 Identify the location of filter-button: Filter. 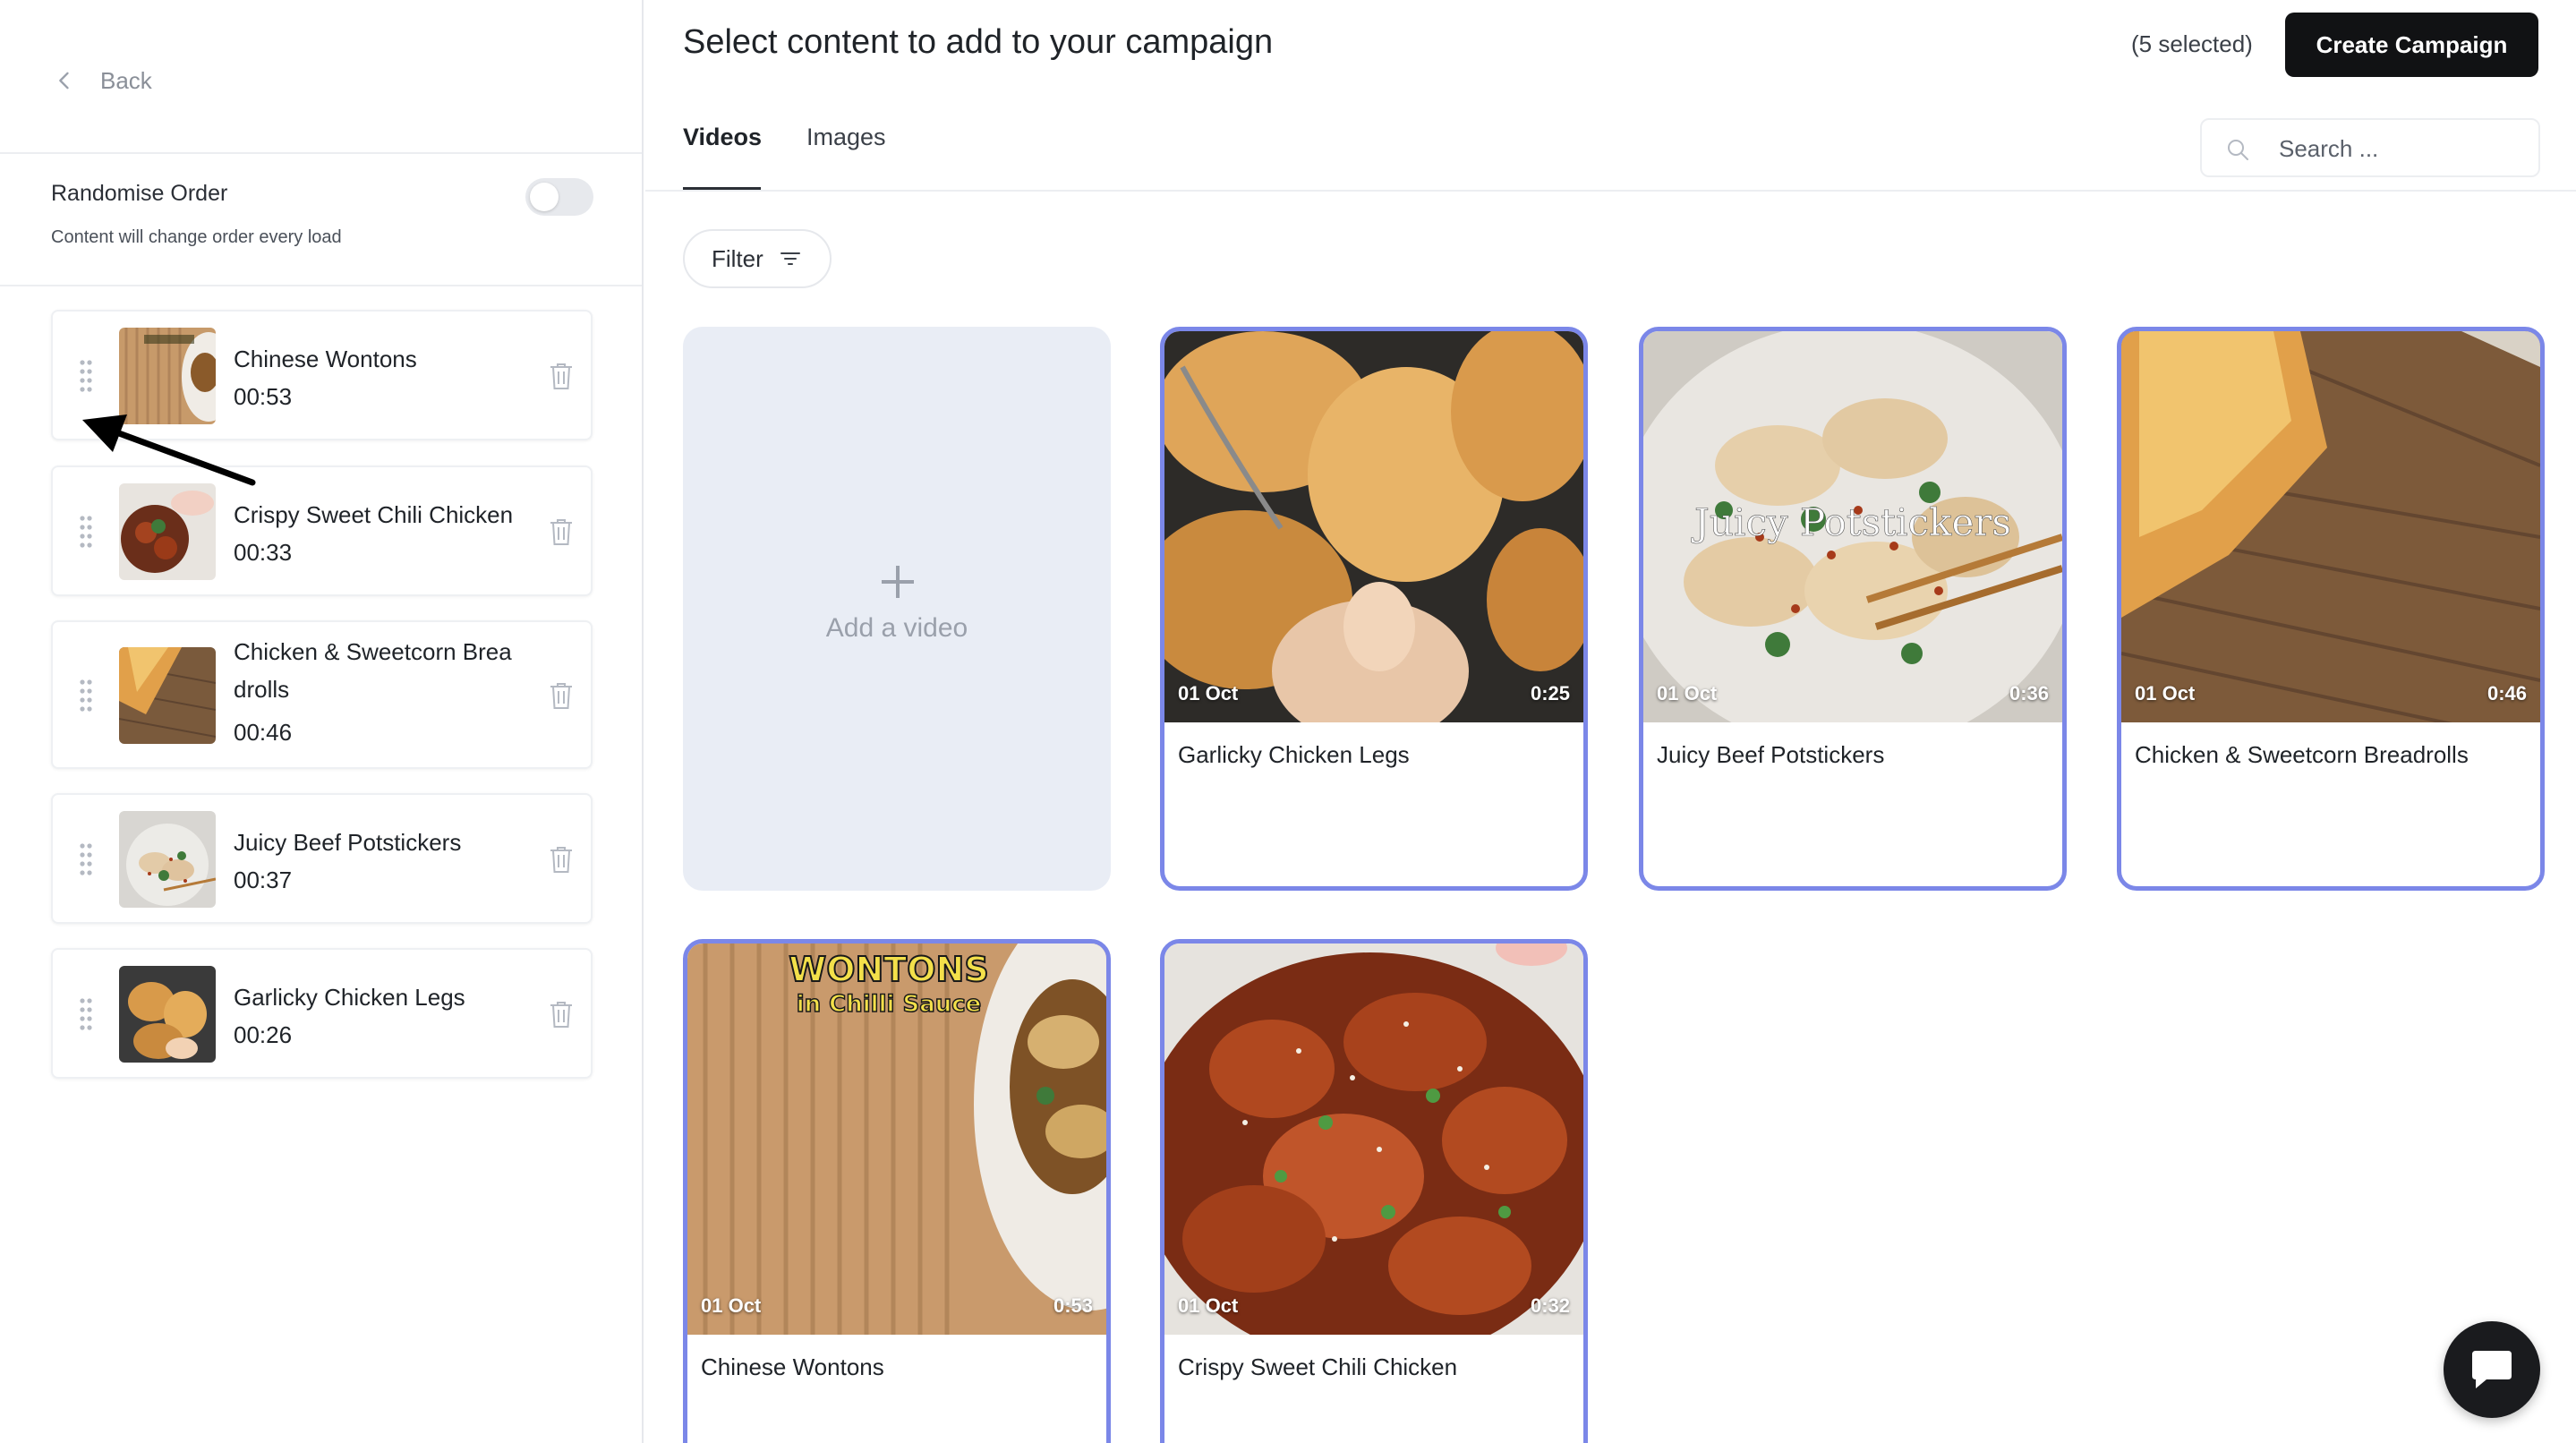
(757, 258).